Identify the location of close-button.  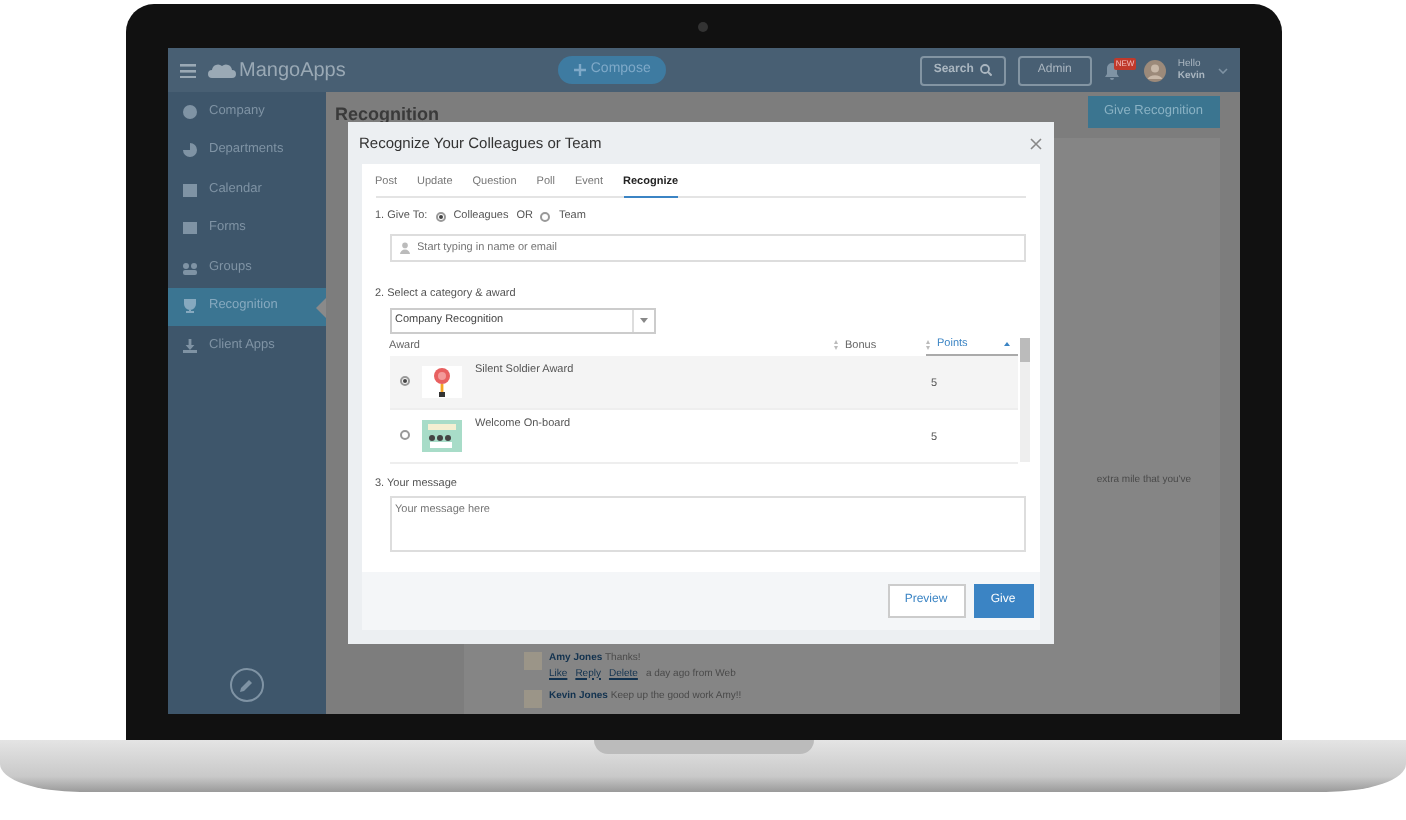
(1035, 143).